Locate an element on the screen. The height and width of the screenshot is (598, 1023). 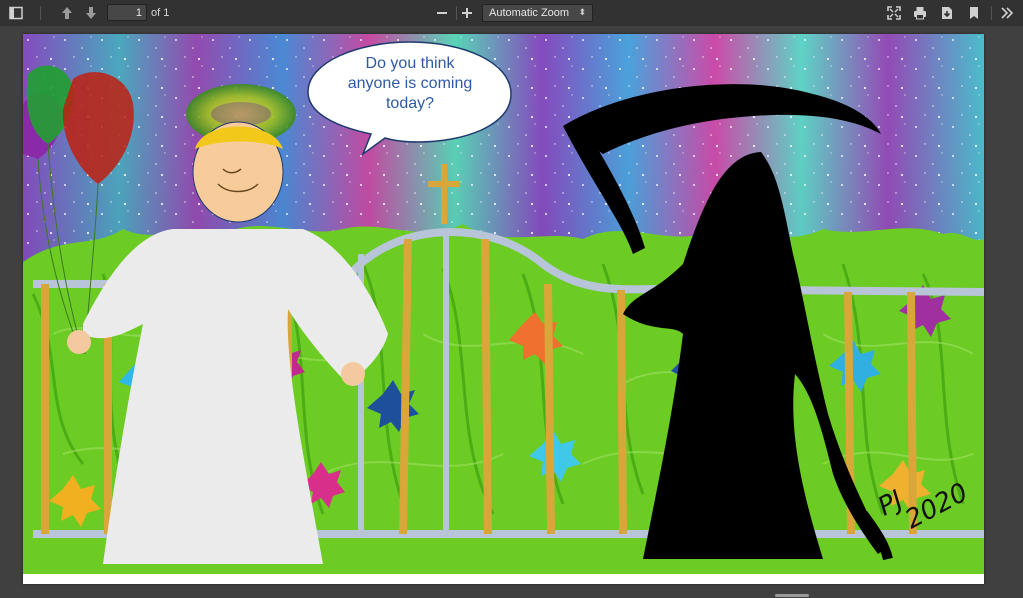
arrow-down-icon is located at coordinates (91, 13).